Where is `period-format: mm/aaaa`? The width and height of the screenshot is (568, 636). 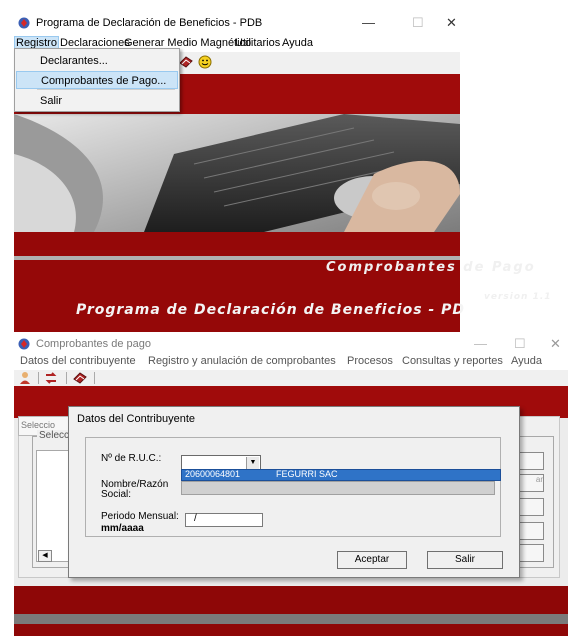
period-format: mm/aaaa is located at coordinates (122, 528).